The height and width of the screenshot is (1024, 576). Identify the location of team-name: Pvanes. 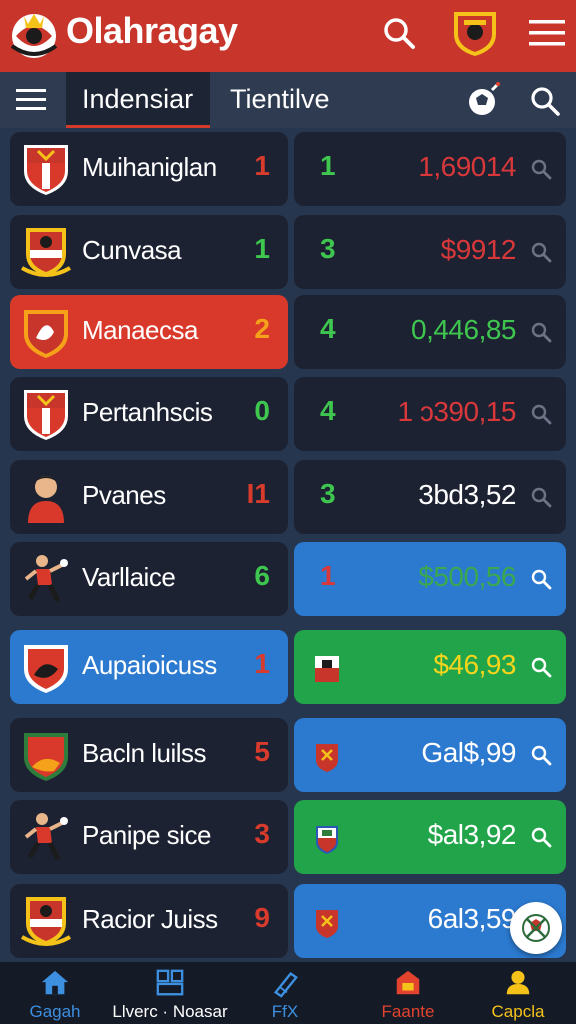
(124, 495).